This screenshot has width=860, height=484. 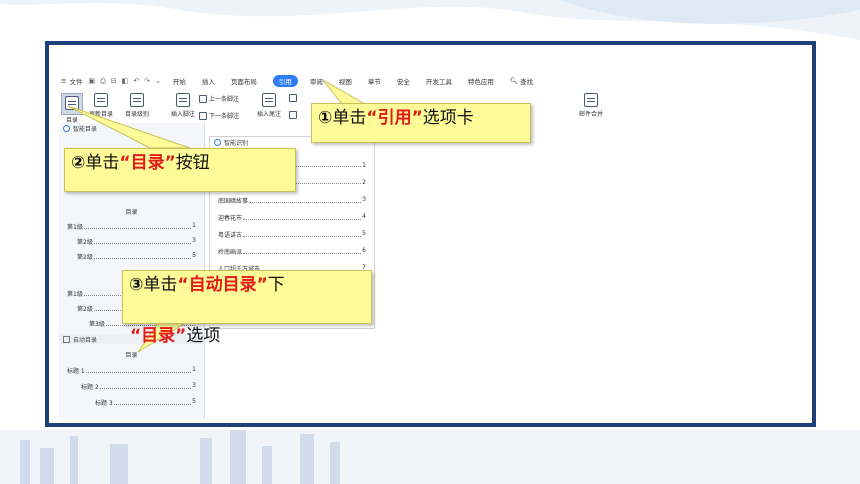 What do you see at coordinates (222, 285) in the screenshot?
I see `callout-highlight: “自动目录”` at bounding box center [222, 285].